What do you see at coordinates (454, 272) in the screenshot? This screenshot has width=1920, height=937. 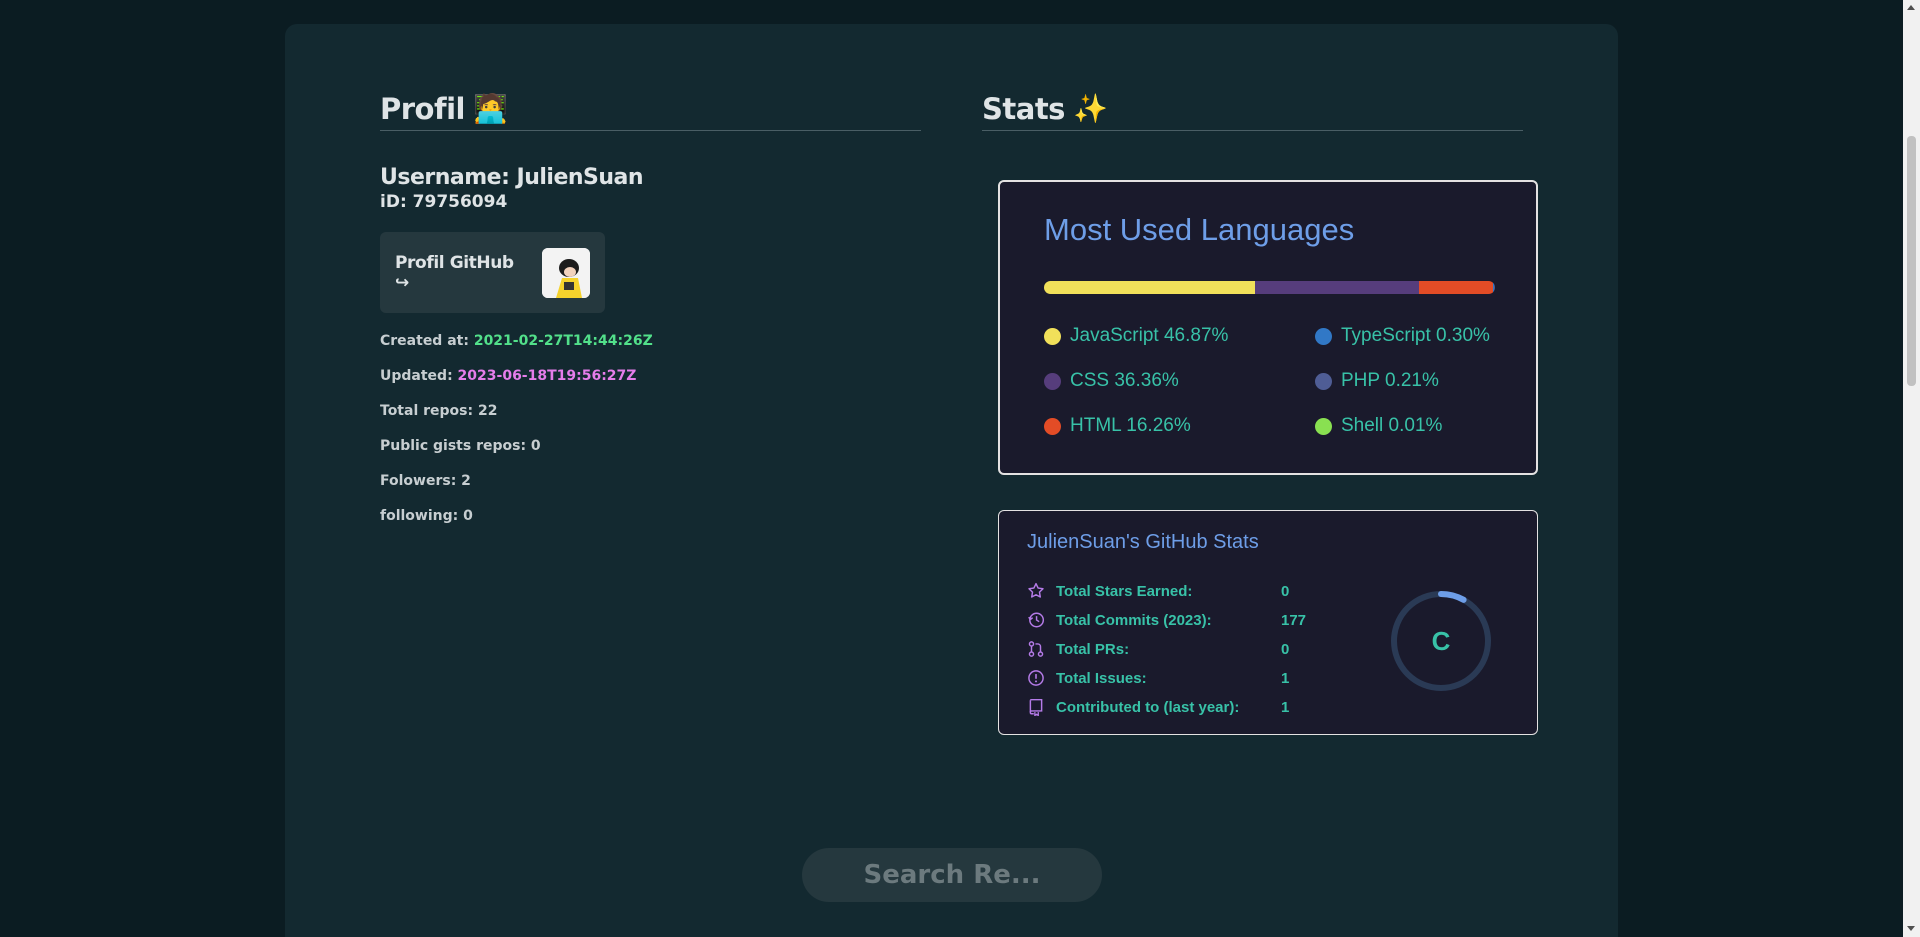 I see `github-profile-label: Profil GitHub ↪` at bounding box center [454, 272].